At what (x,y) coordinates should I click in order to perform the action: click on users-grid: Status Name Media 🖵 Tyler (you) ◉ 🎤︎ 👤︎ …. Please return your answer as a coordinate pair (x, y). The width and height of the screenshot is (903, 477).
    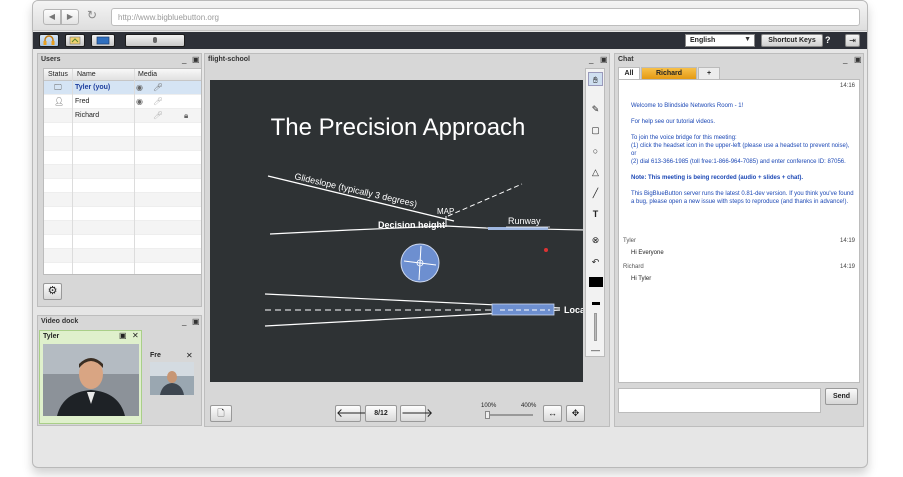
    Looking at the image, I should click on (122, 171).